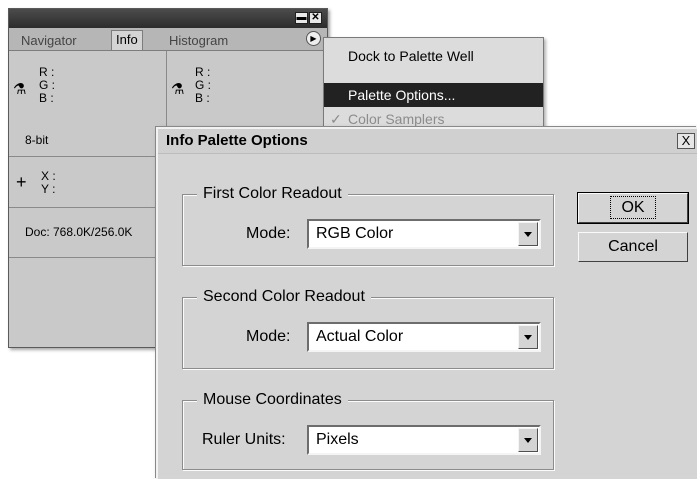 The width and height of the screenshot is (697, 479). Describe the element at coordinates (49, 40) in the screenshot. I see `tab-navigator: Navigator` at that location.